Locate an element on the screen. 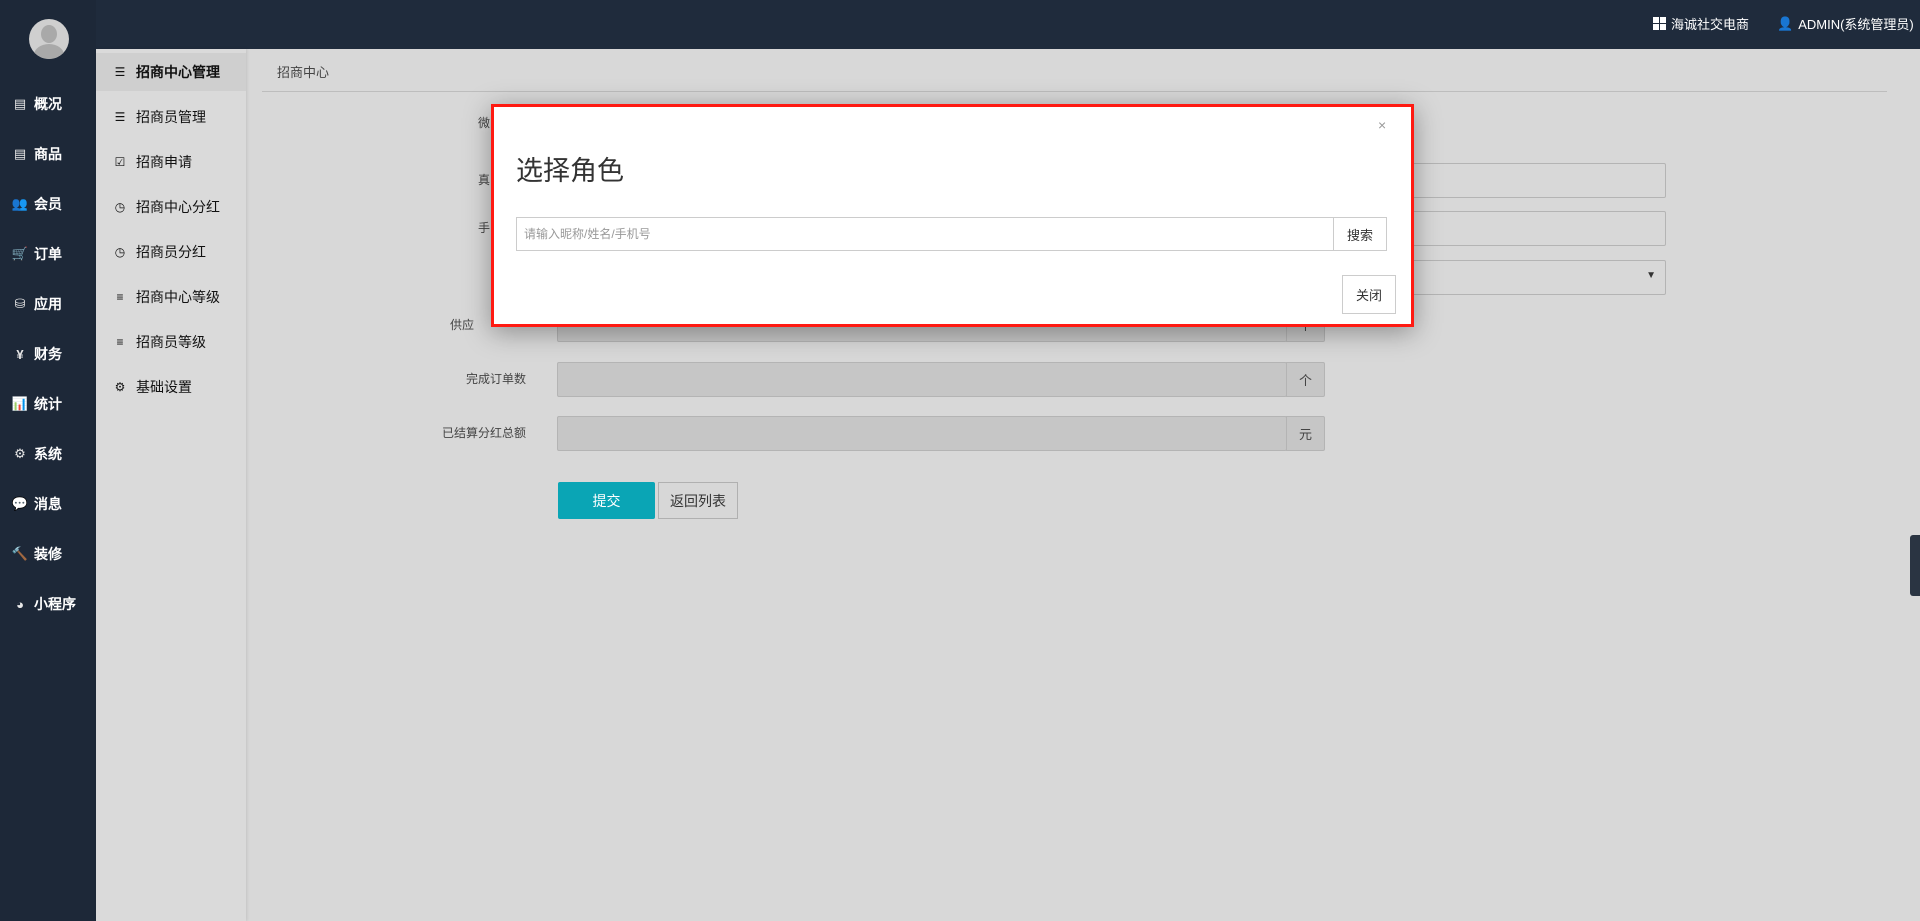  nav-item-7: ⚙ 系统 is located at coordinates (48, 454).